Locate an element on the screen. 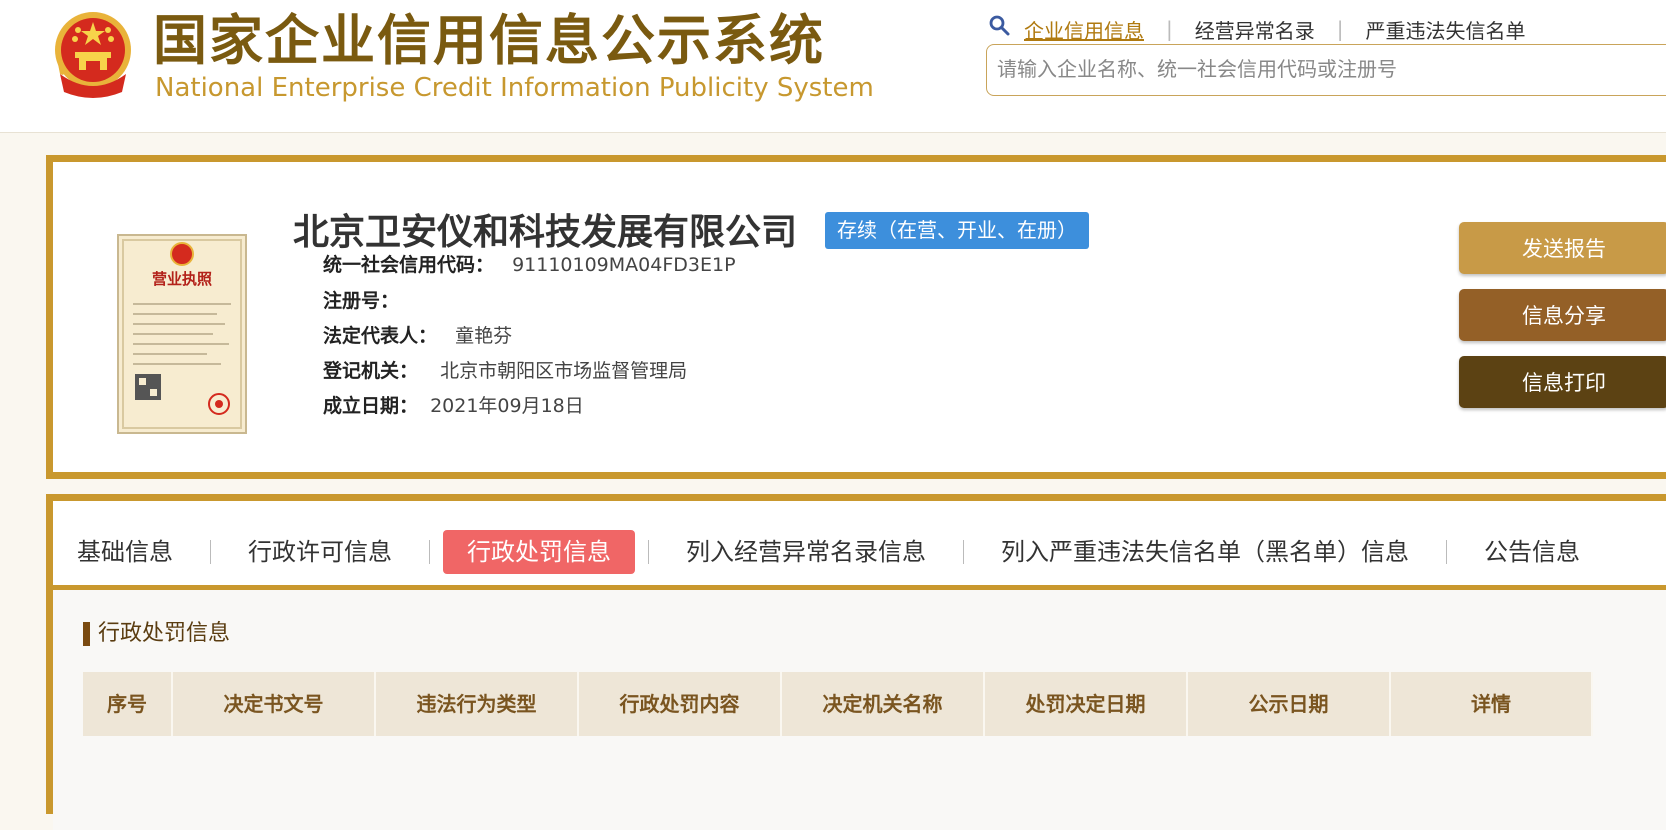 The image size is (1666, 830). search-box is located at coordinates (1326, 70).